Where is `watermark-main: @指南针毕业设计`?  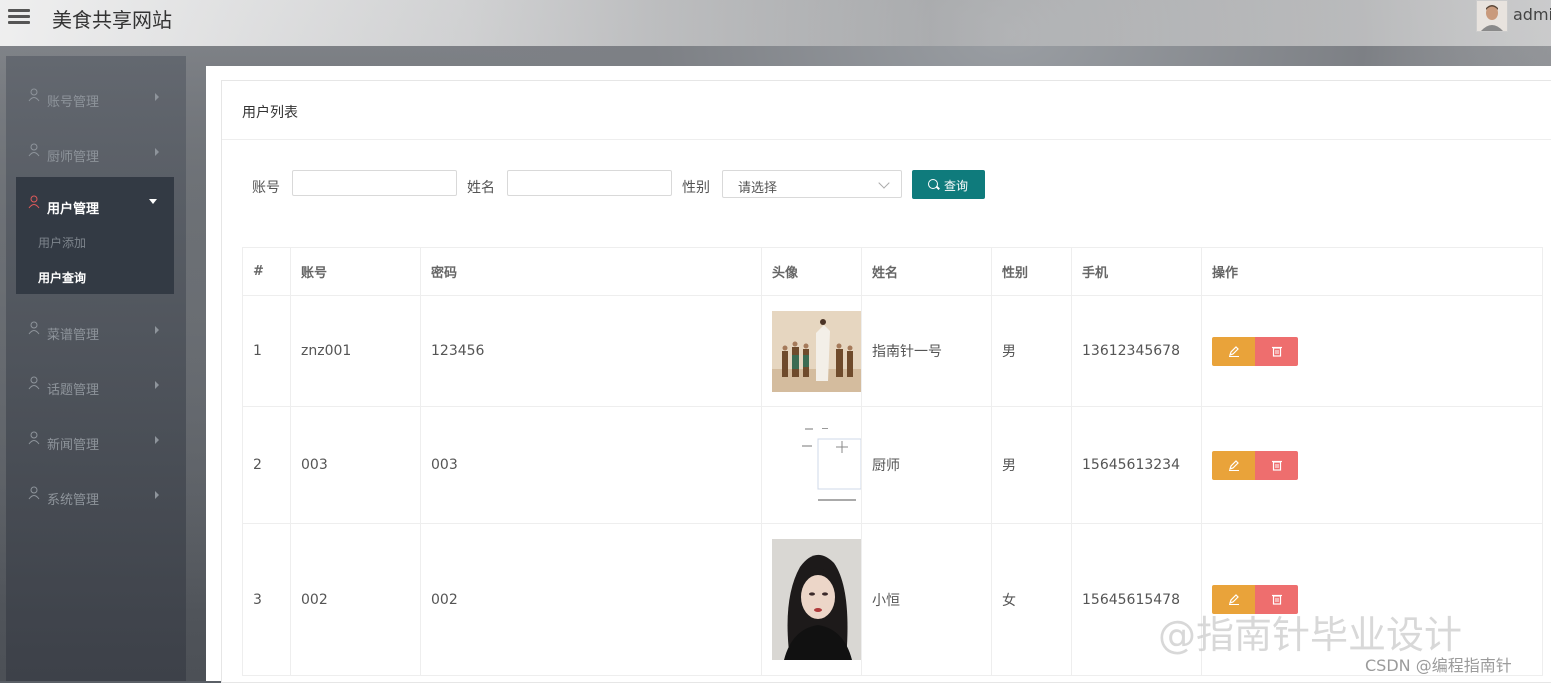
watermark-main: @指南针毕业设计 is located at coordinates (1310, 635).